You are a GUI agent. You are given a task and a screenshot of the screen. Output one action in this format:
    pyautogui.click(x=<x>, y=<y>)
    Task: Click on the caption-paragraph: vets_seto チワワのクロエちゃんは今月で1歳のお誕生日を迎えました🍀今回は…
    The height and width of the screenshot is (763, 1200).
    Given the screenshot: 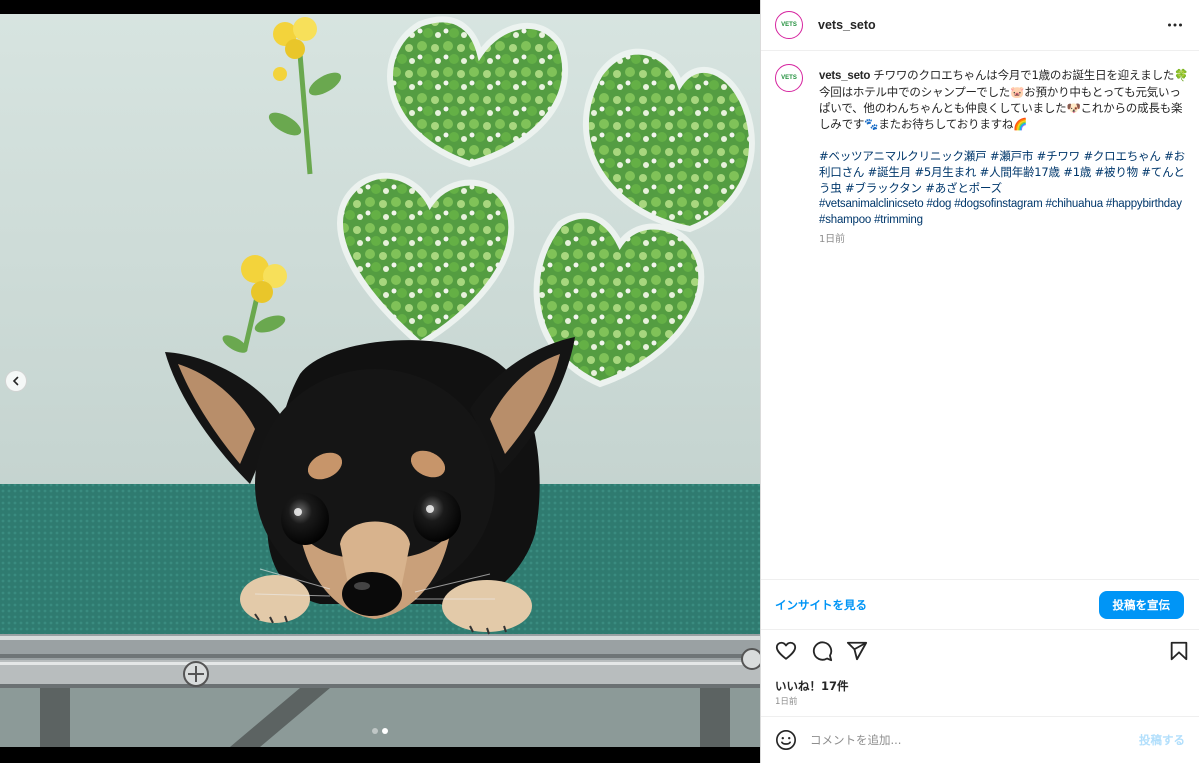 What is the action you would take?
    pyautogui.click(x=1004, y=99)
    